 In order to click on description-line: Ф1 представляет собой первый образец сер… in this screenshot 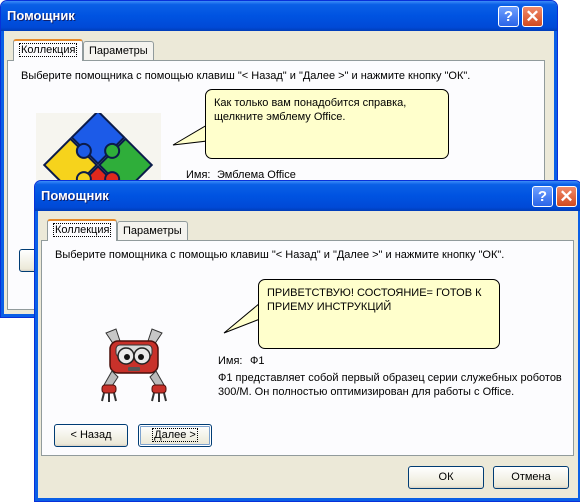, I will do `click(390, 378)`.